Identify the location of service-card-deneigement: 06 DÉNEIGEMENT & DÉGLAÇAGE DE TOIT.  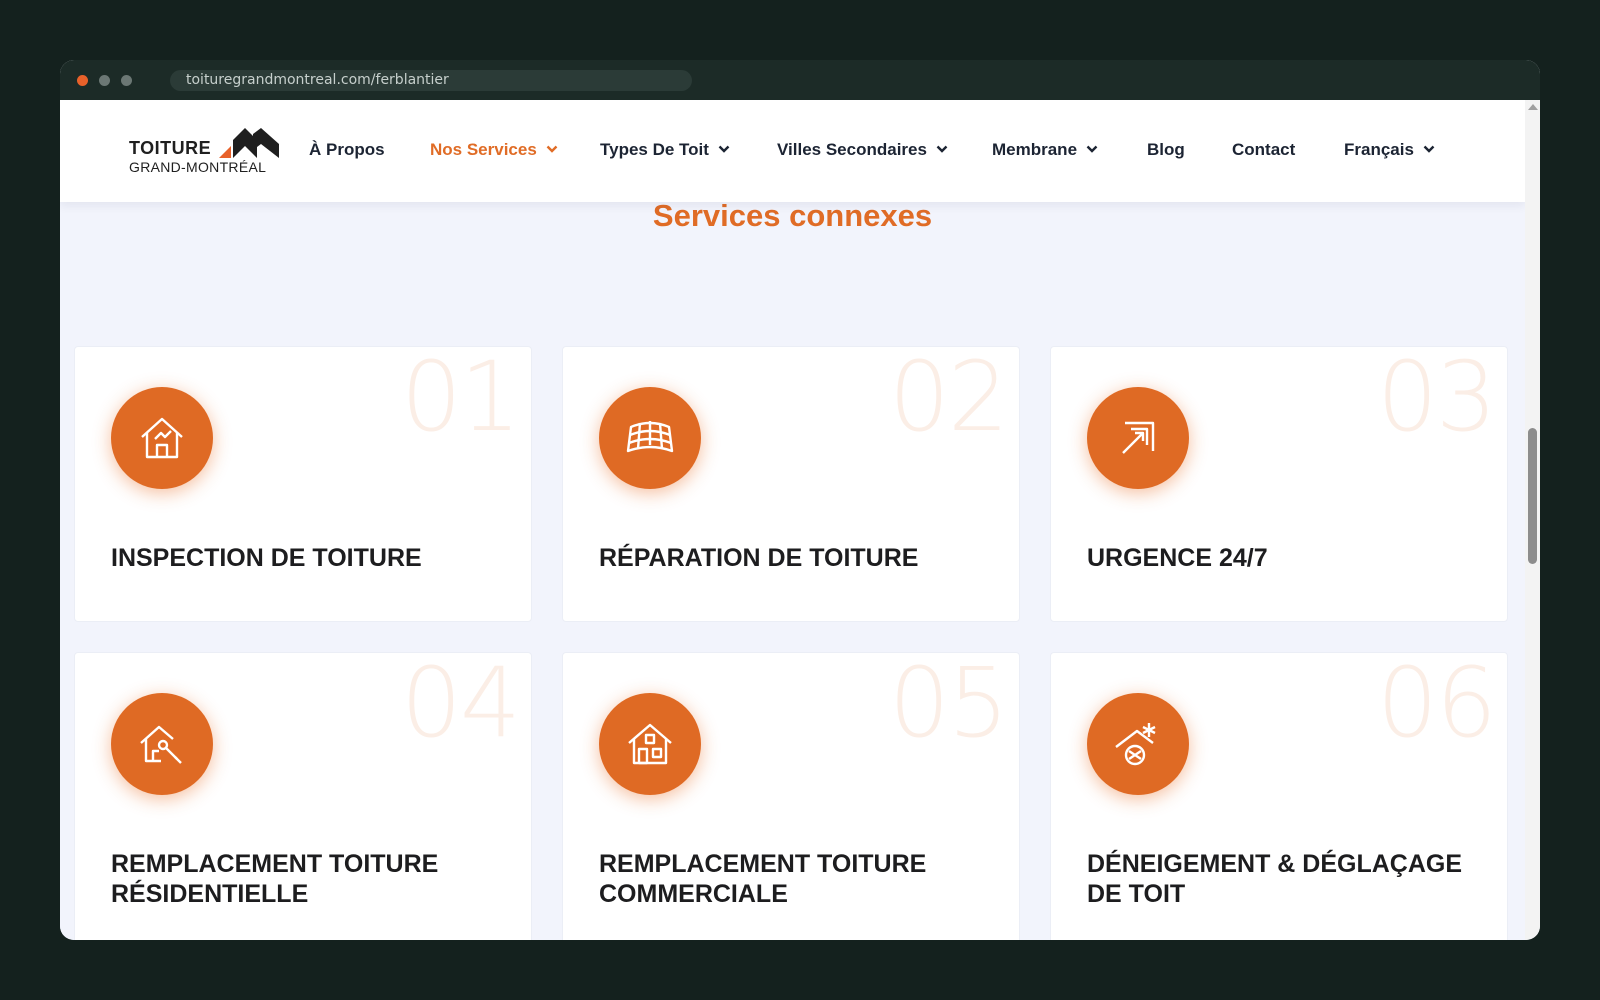
(1279, 796).